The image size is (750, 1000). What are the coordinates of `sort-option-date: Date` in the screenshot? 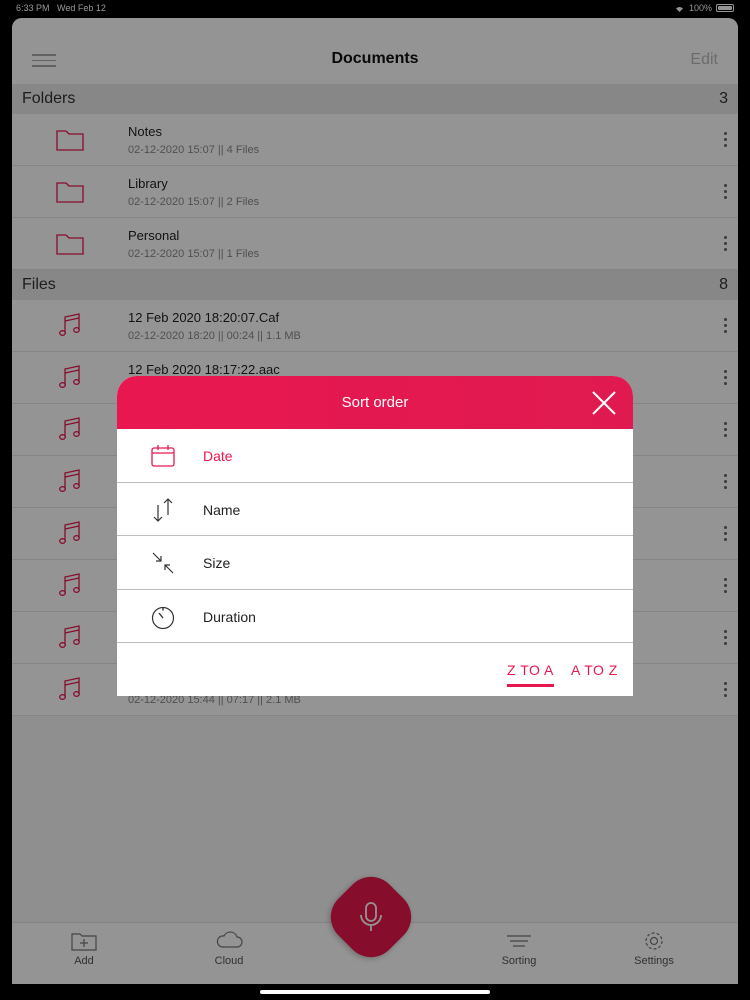 It's located at (375, 456).